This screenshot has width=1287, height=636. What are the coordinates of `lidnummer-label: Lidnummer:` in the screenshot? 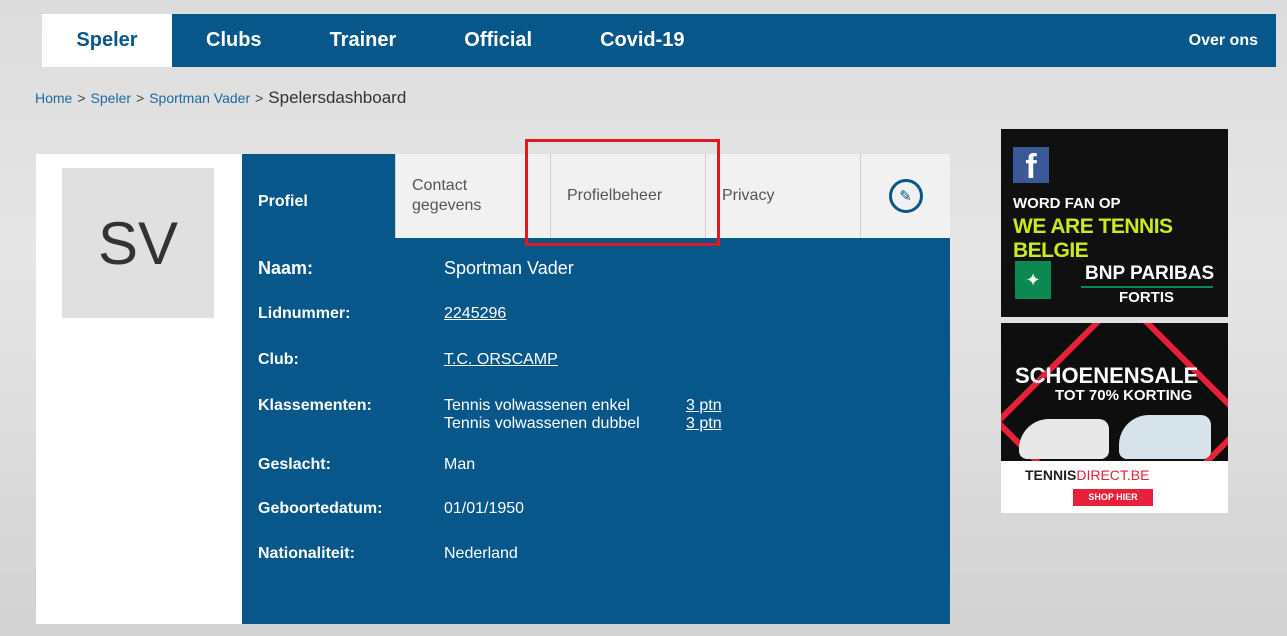 It's located at (304, 313).